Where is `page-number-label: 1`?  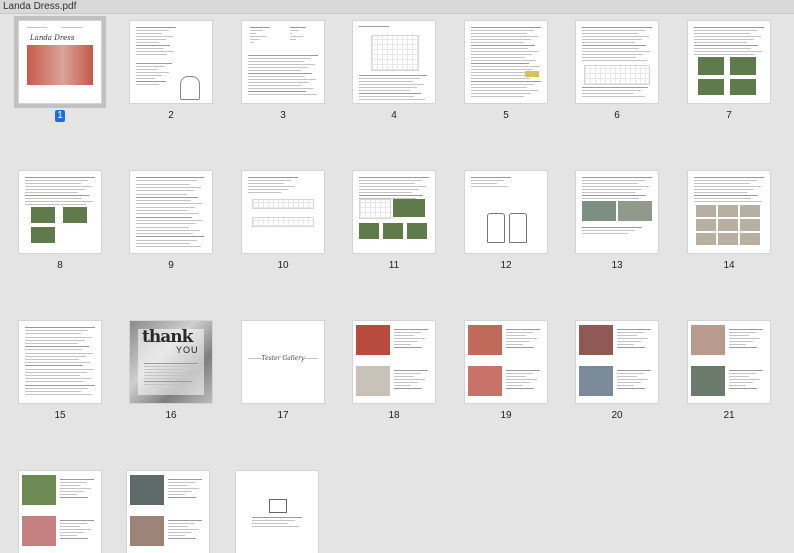 page-number-label: 1 is located at coordinates (60, 116).